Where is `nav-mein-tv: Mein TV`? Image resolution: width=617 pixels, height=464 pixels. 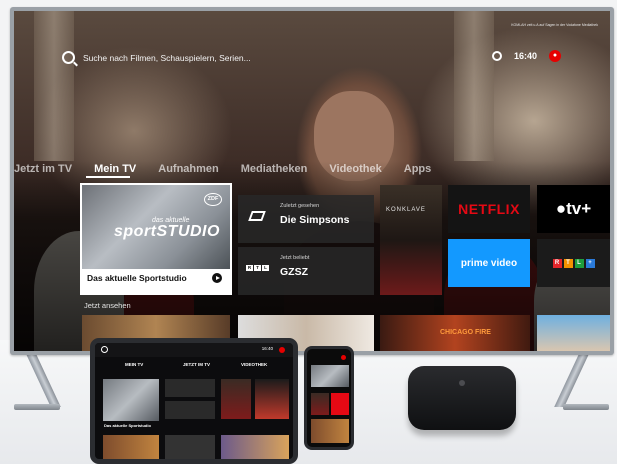
nav-mein-tv: Mein TV is located at coordinates (115, 169).